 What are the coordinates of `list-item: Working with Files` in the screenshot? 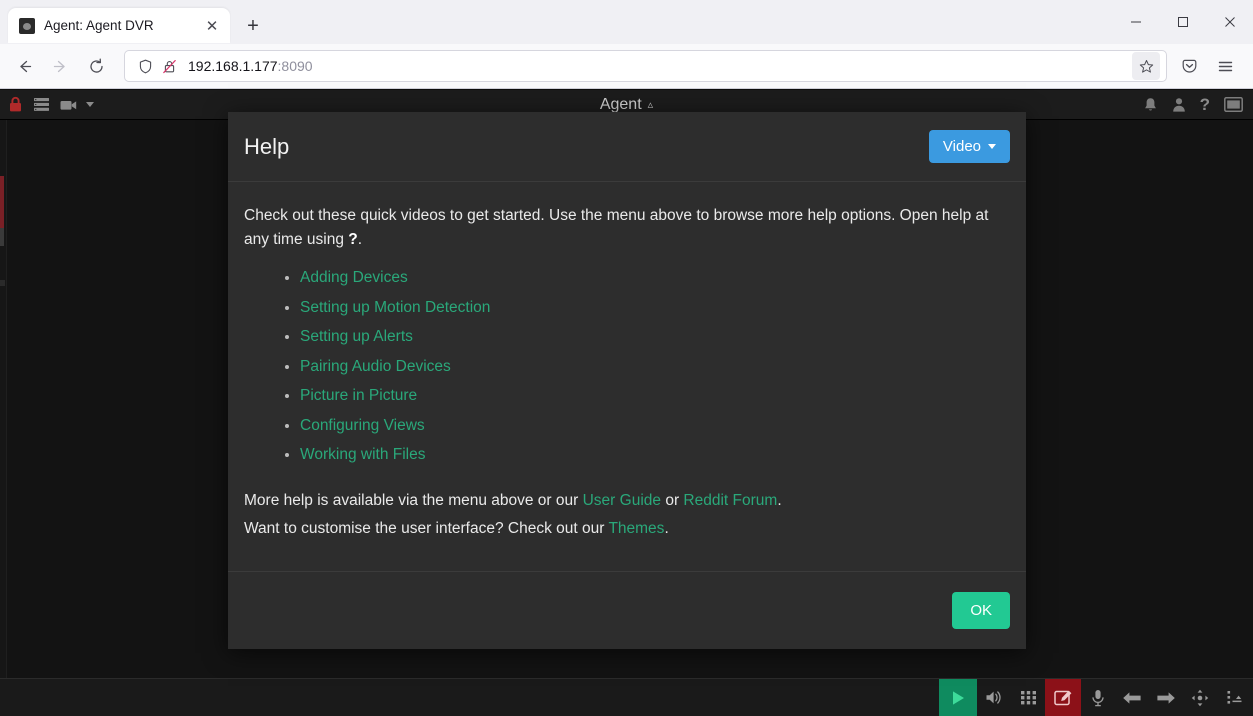 It's located at (655, 455).